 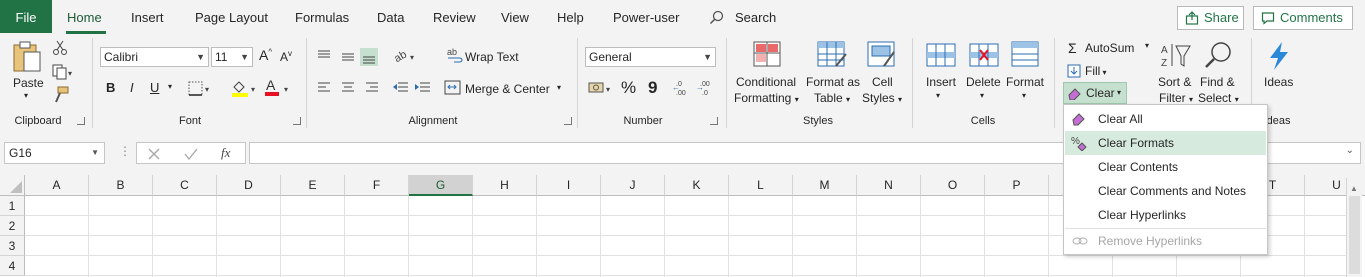 I want to click on select-all-corner, so click(x=12, y=185).